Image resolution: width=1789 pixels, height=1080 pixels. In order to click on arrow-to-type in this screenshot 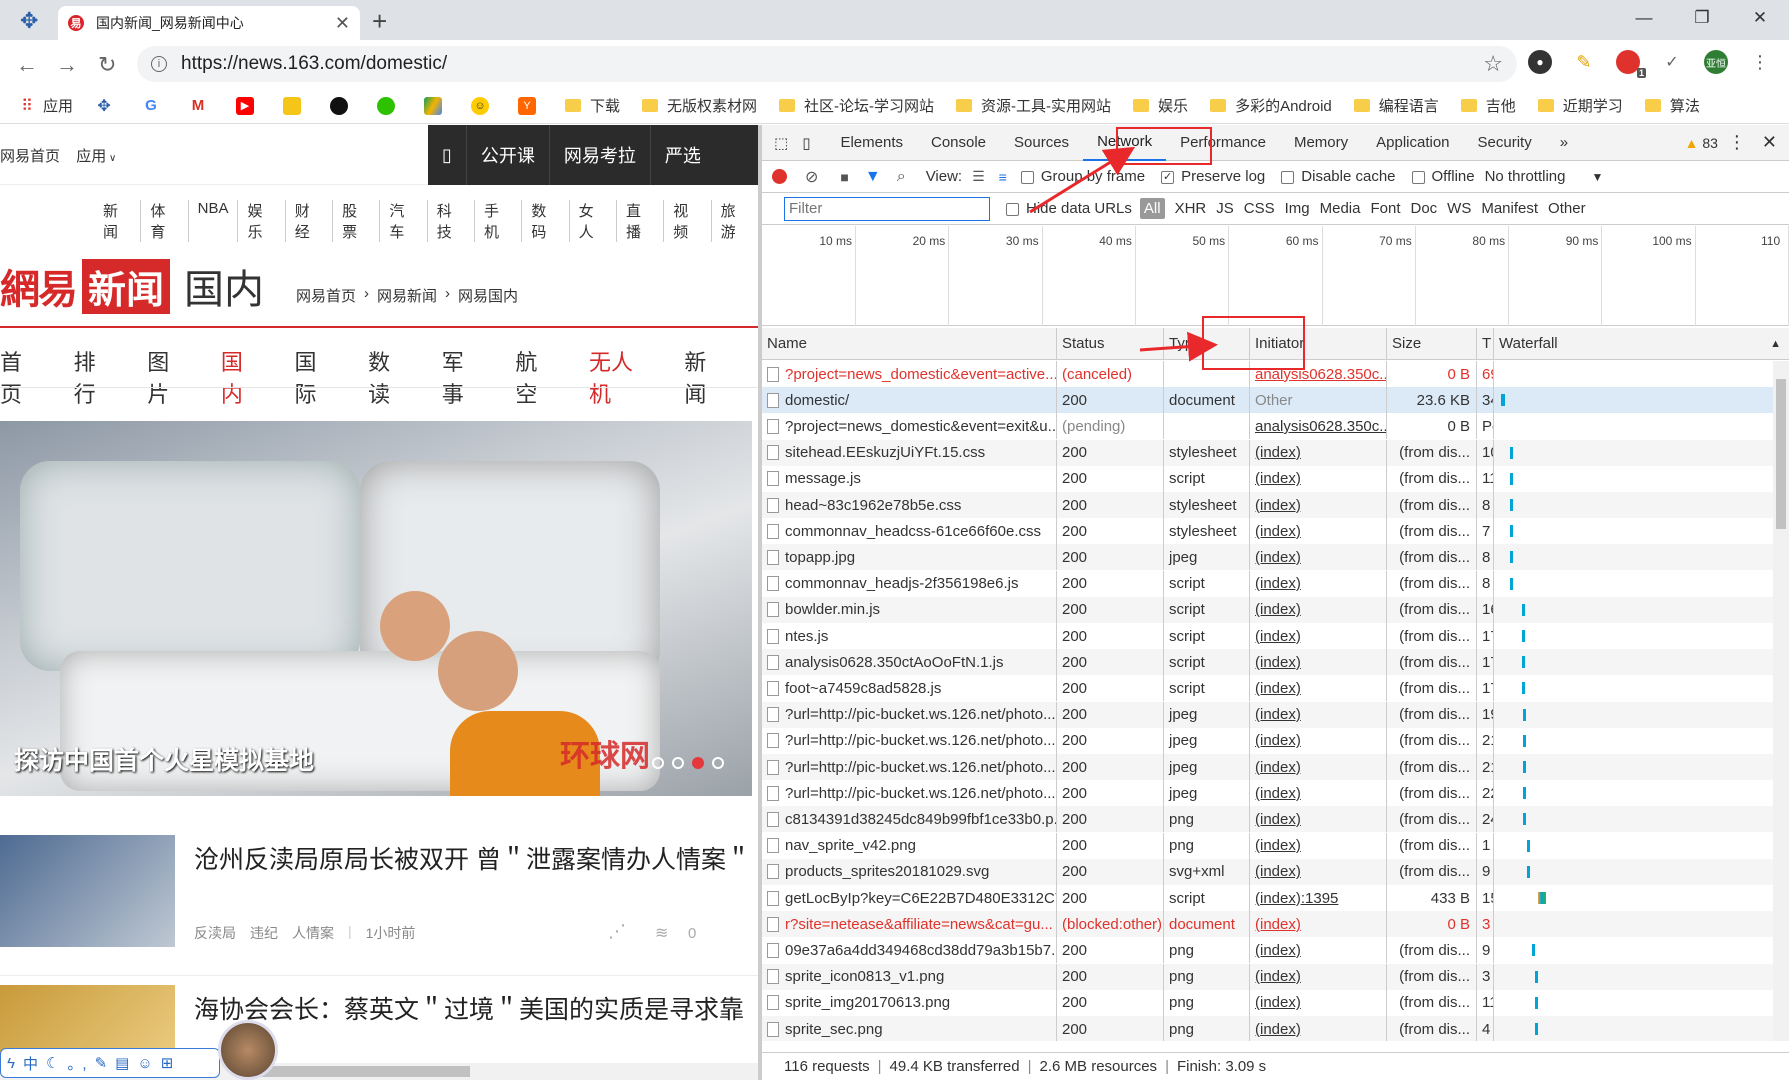, I will do `click(1178, 346)`.